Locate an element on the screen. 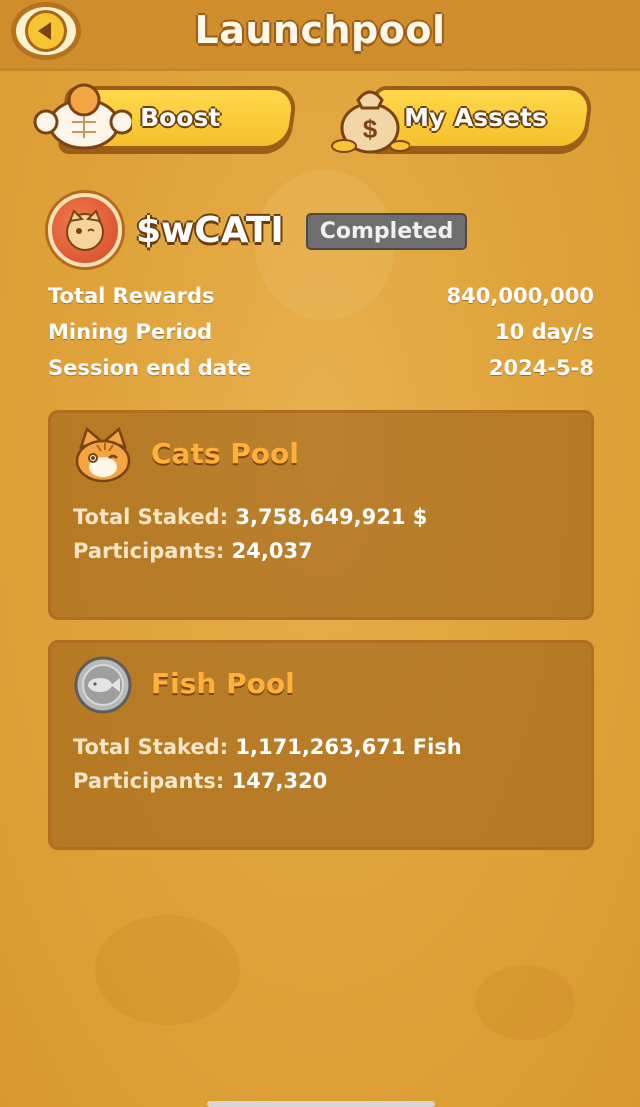  top-bar: Launchpool is located at coordinates (320, 34).